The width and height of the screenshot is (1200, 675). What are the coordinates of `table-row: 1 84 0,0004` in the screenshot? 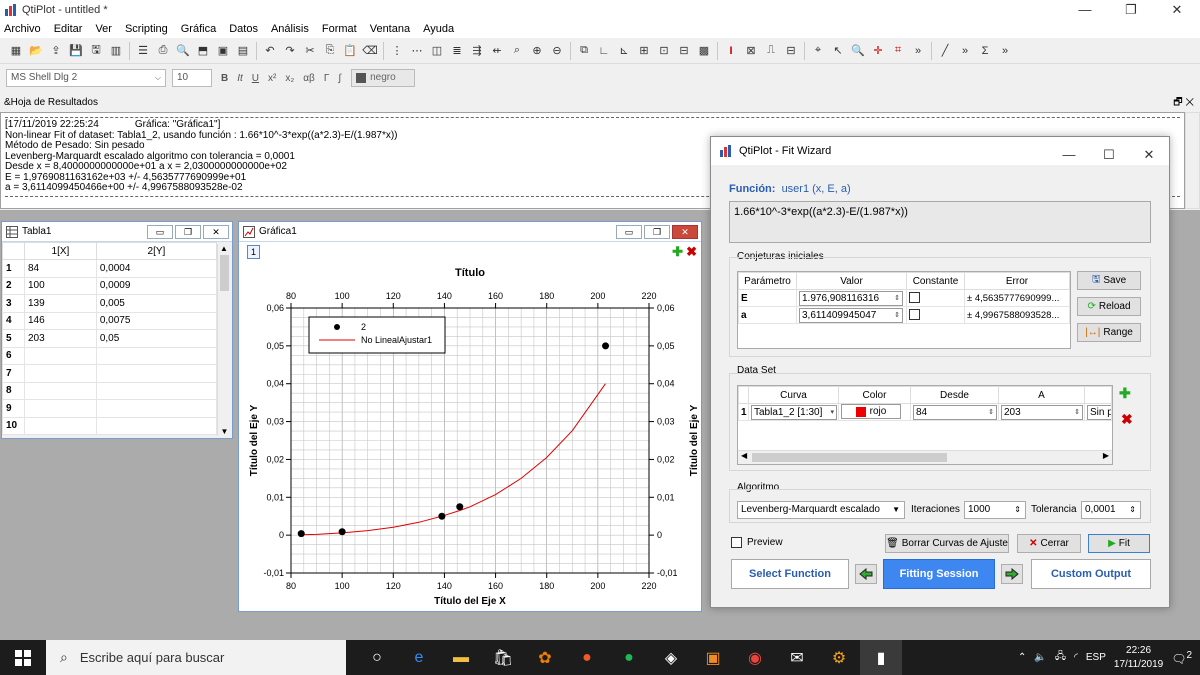 It's located at (110, 268).